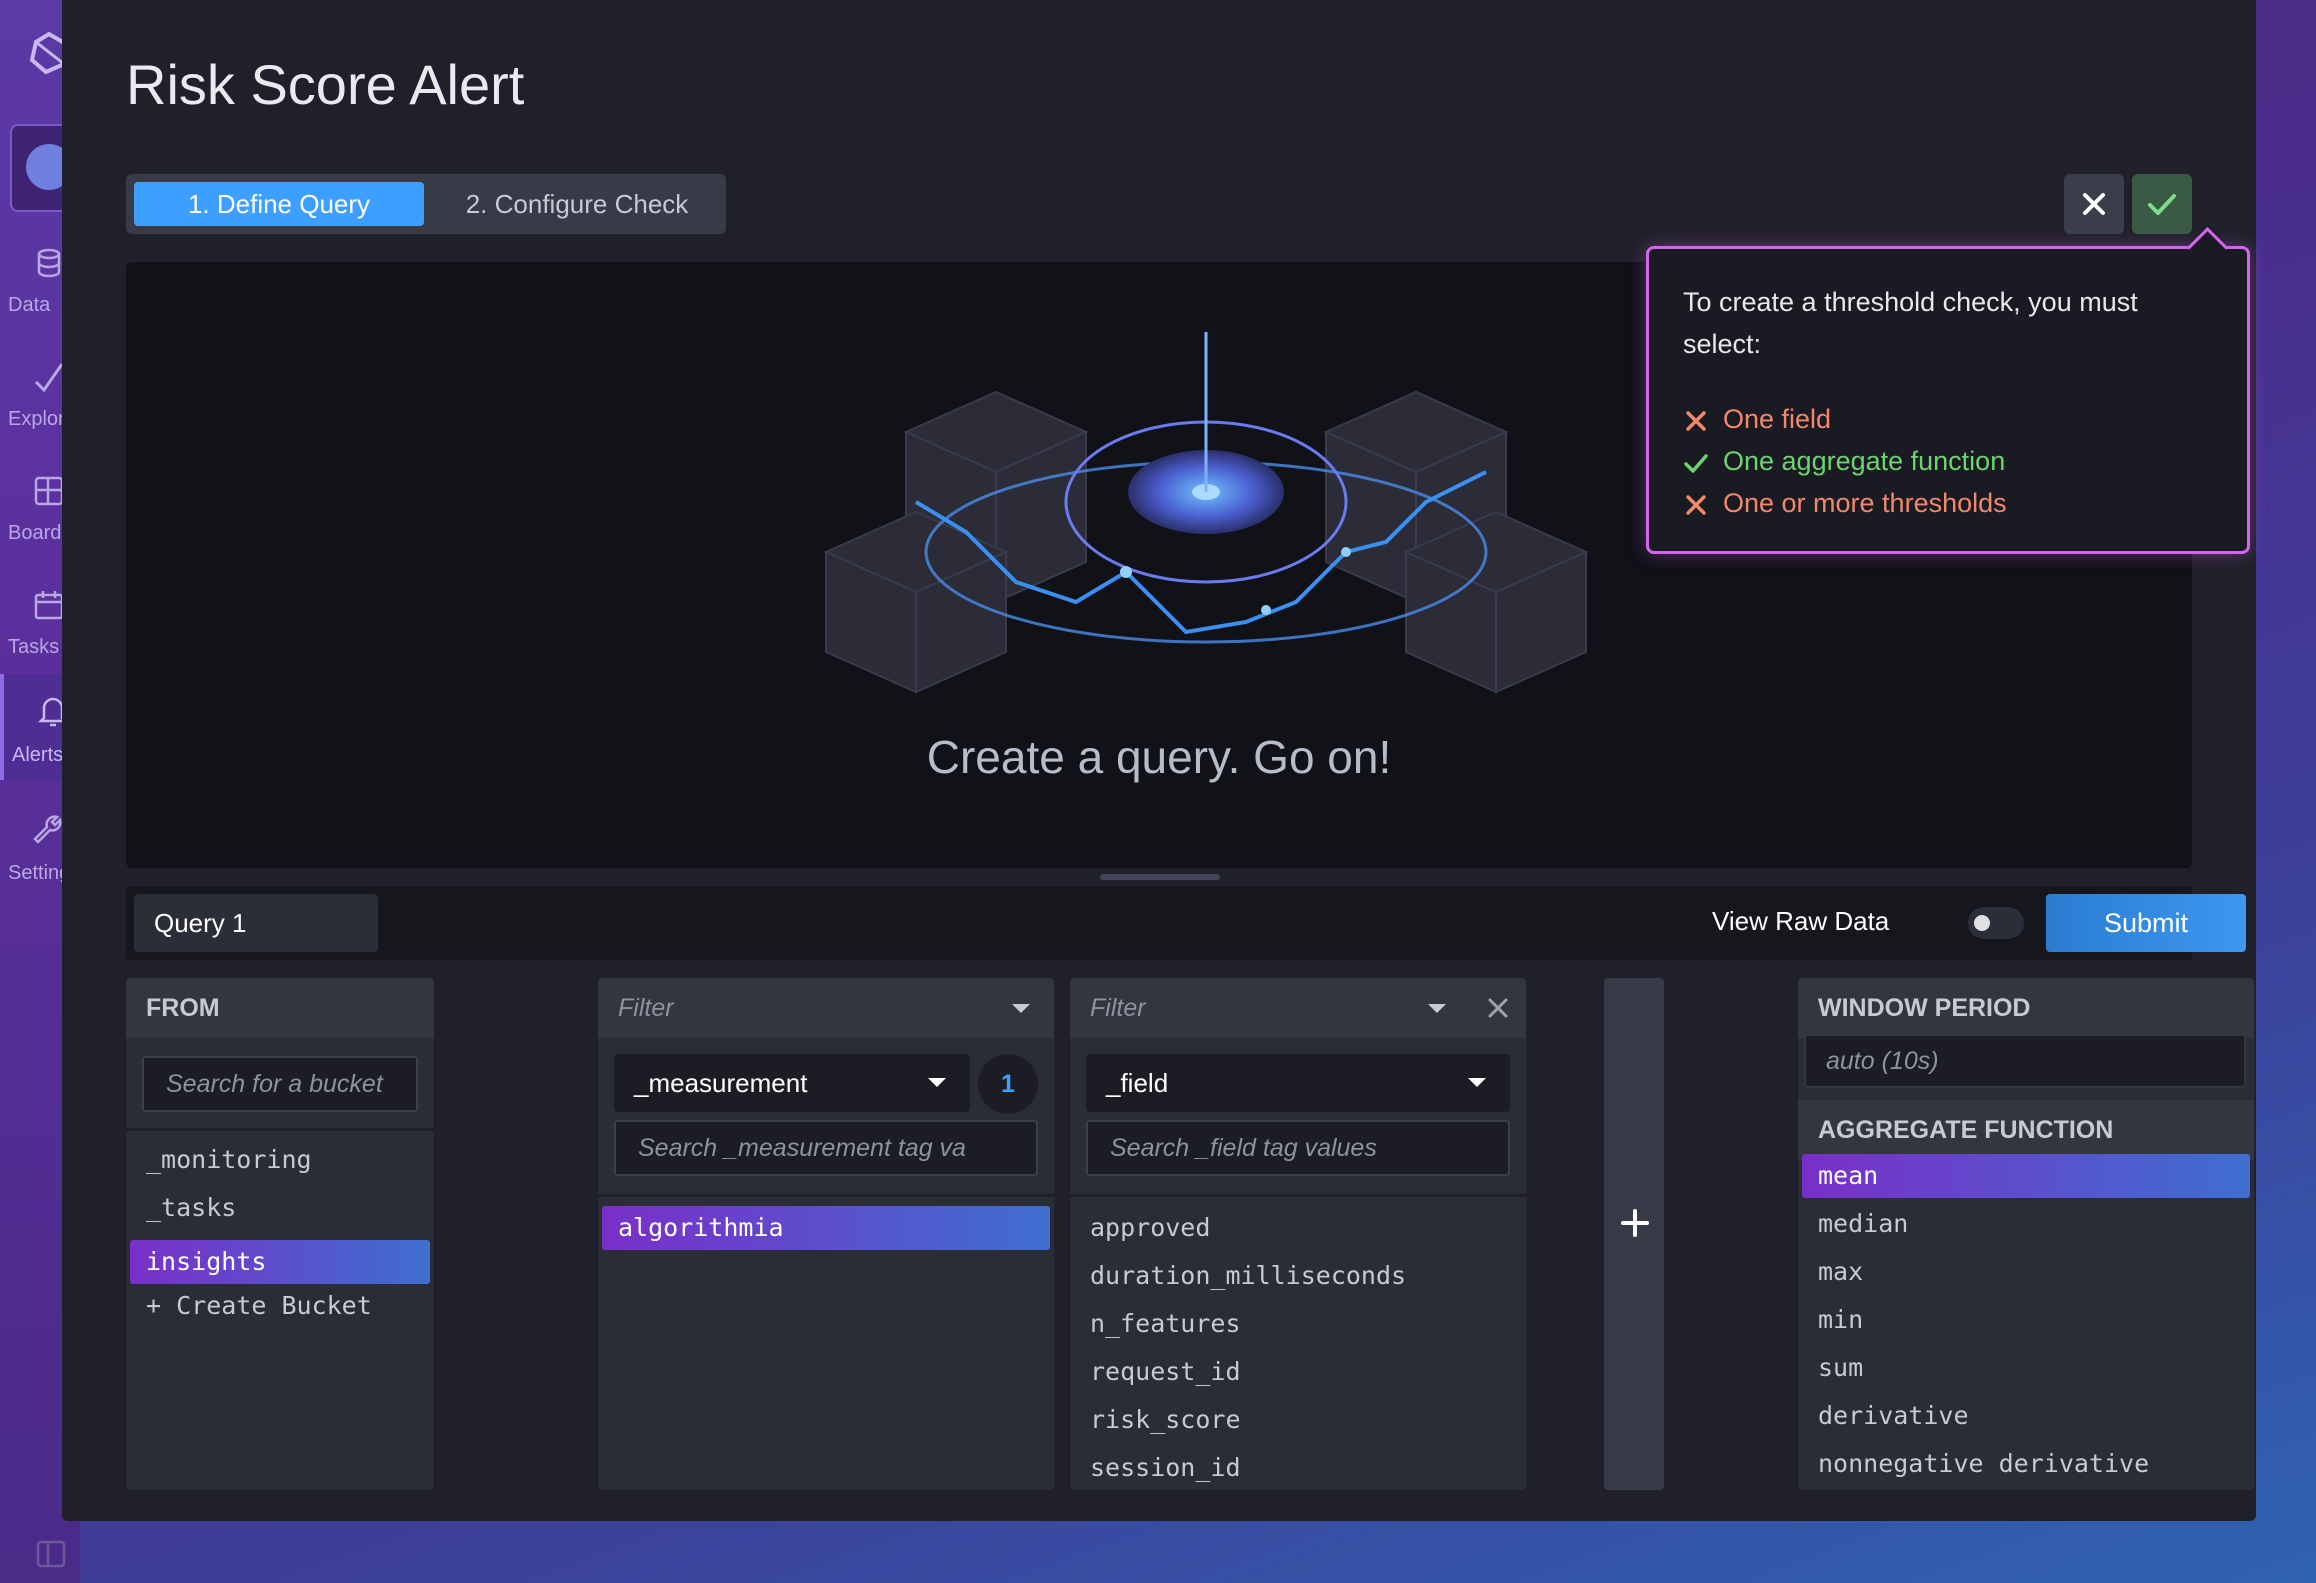  I want to click on requirement-item: One field, so click(1757, 419).